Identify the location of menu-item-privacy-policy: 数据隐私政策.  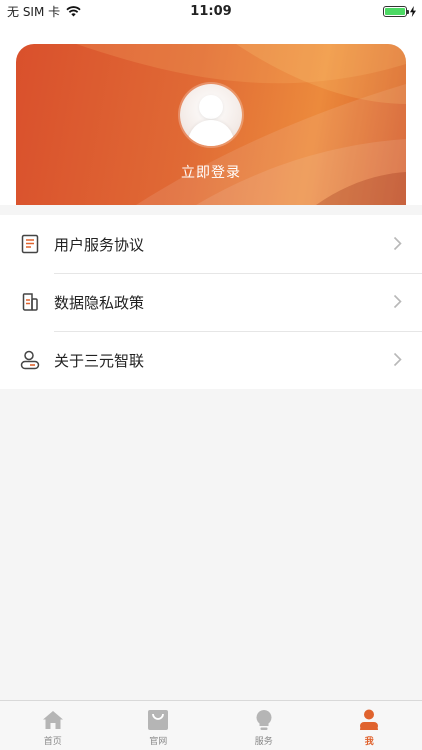
(211, 302).